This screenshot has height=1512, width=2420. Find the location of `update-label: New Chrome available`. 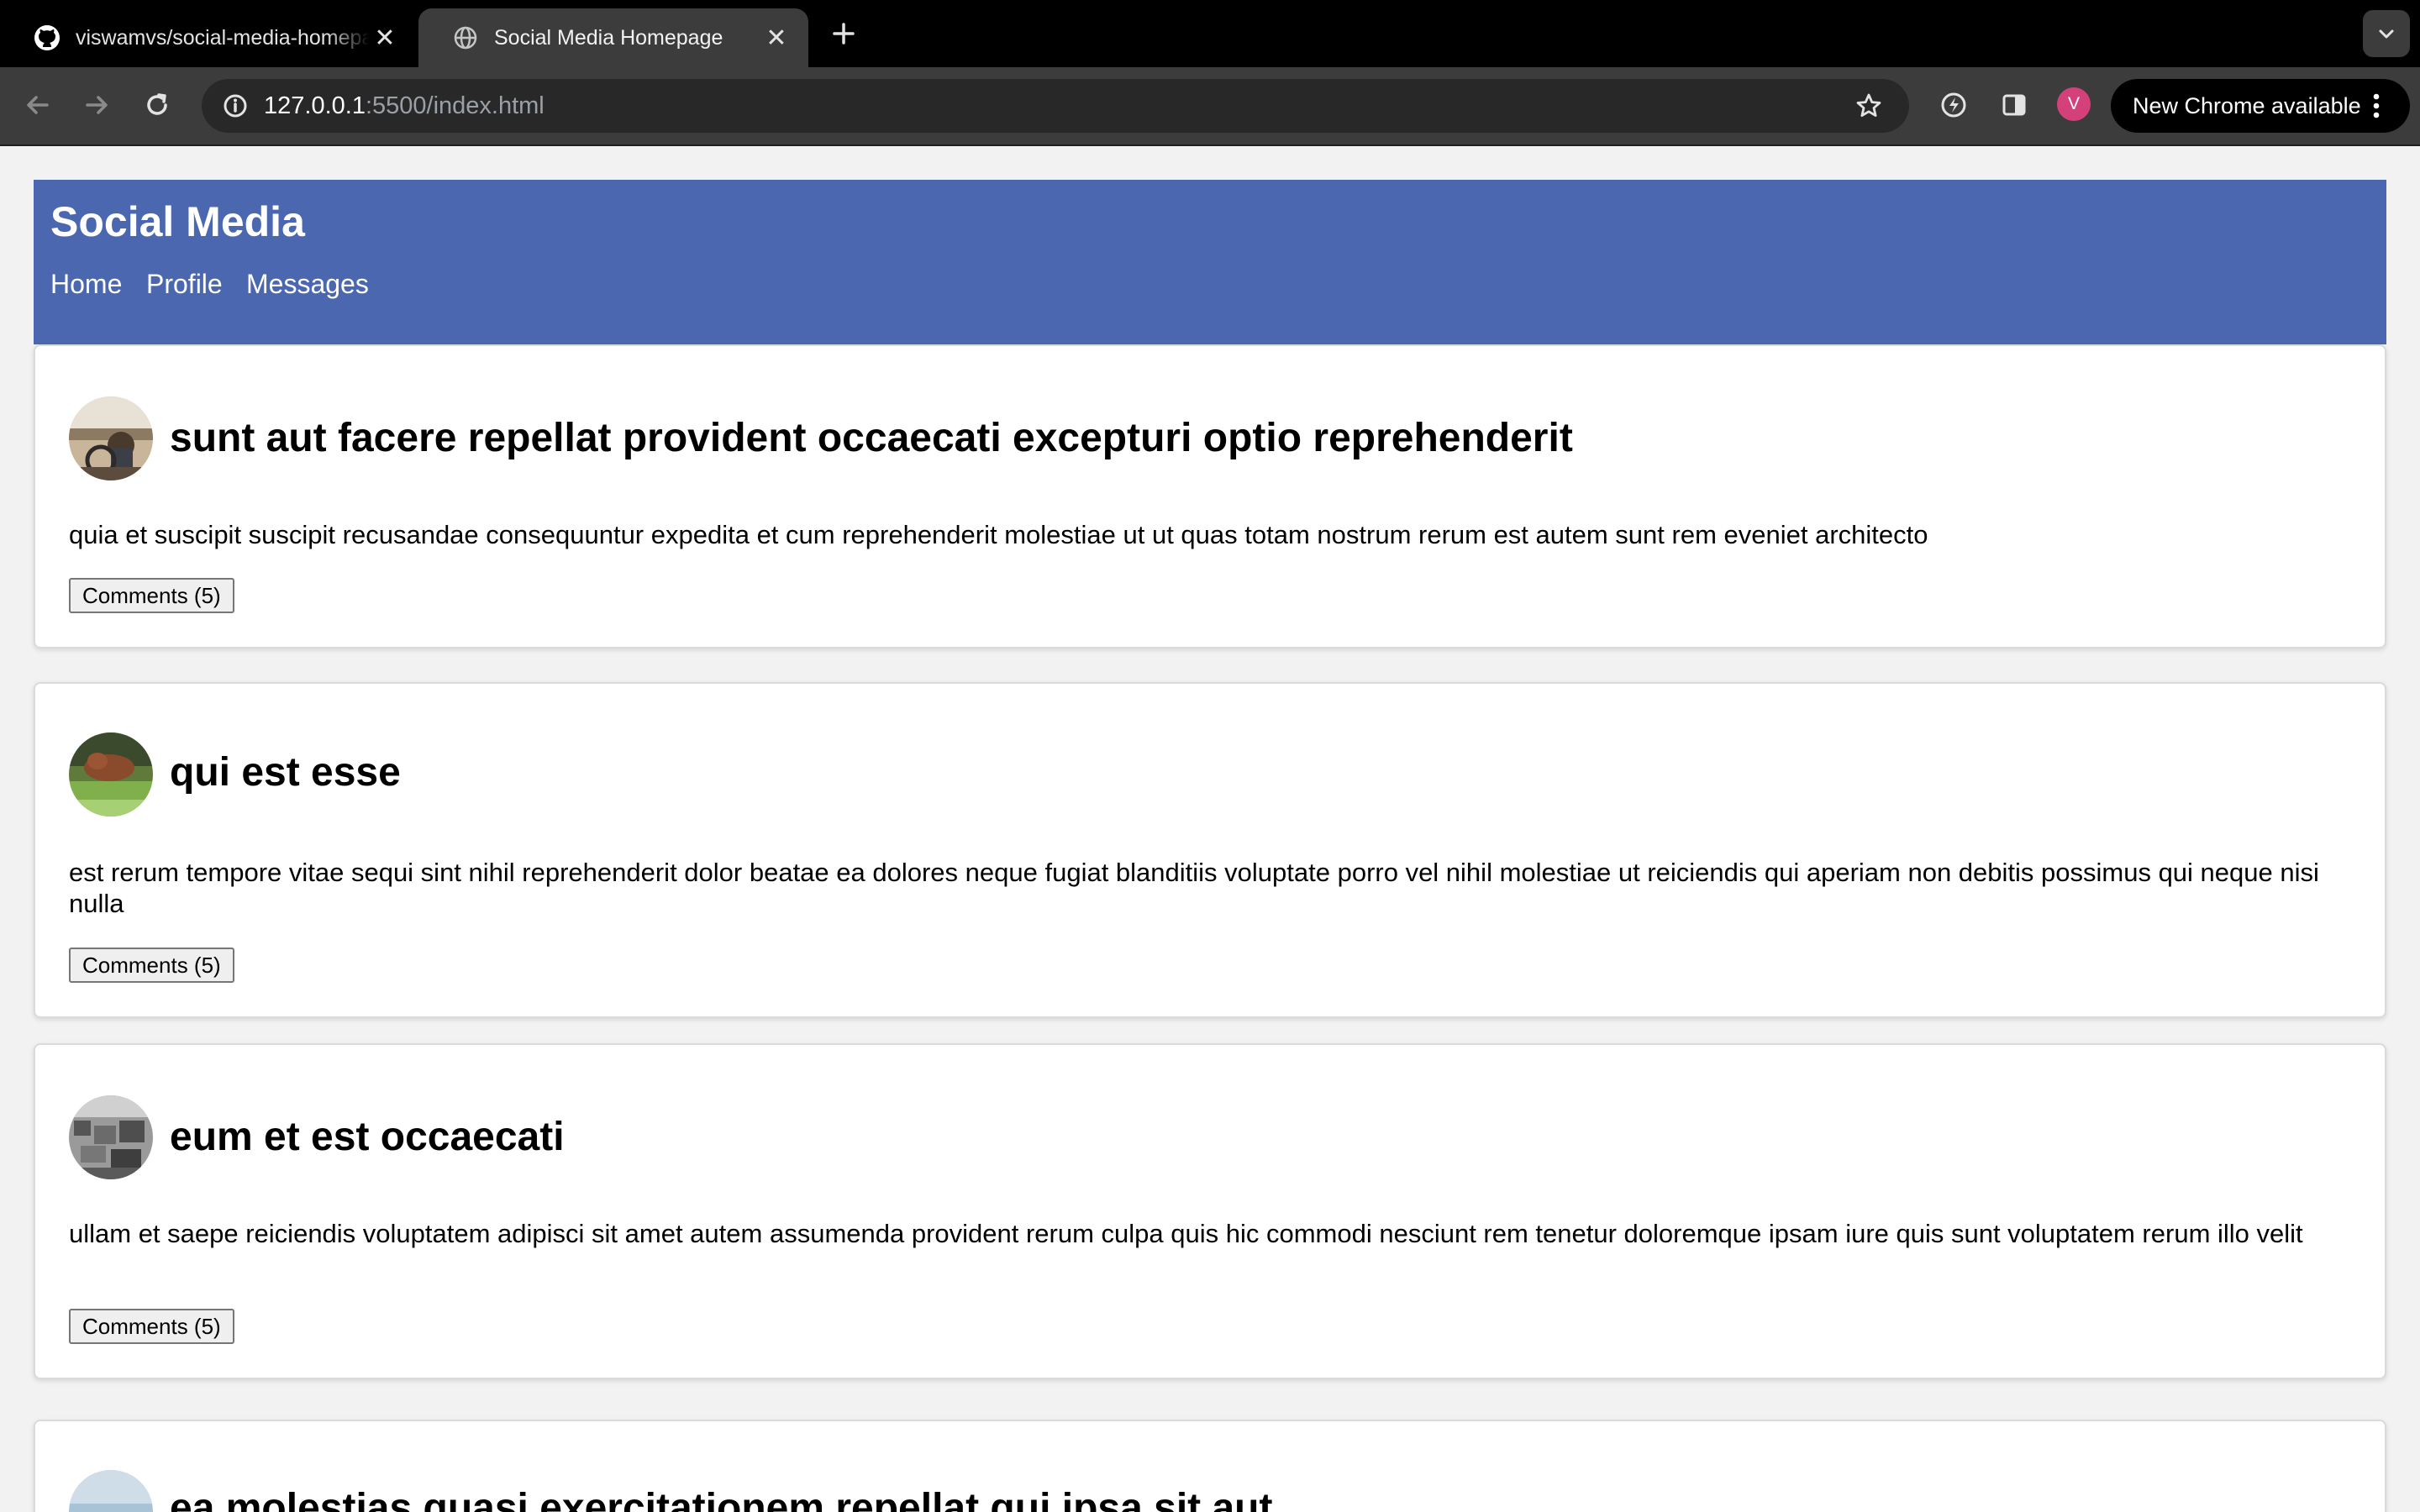

update-label: New Chrome available is located at coordinates (2247, 105).